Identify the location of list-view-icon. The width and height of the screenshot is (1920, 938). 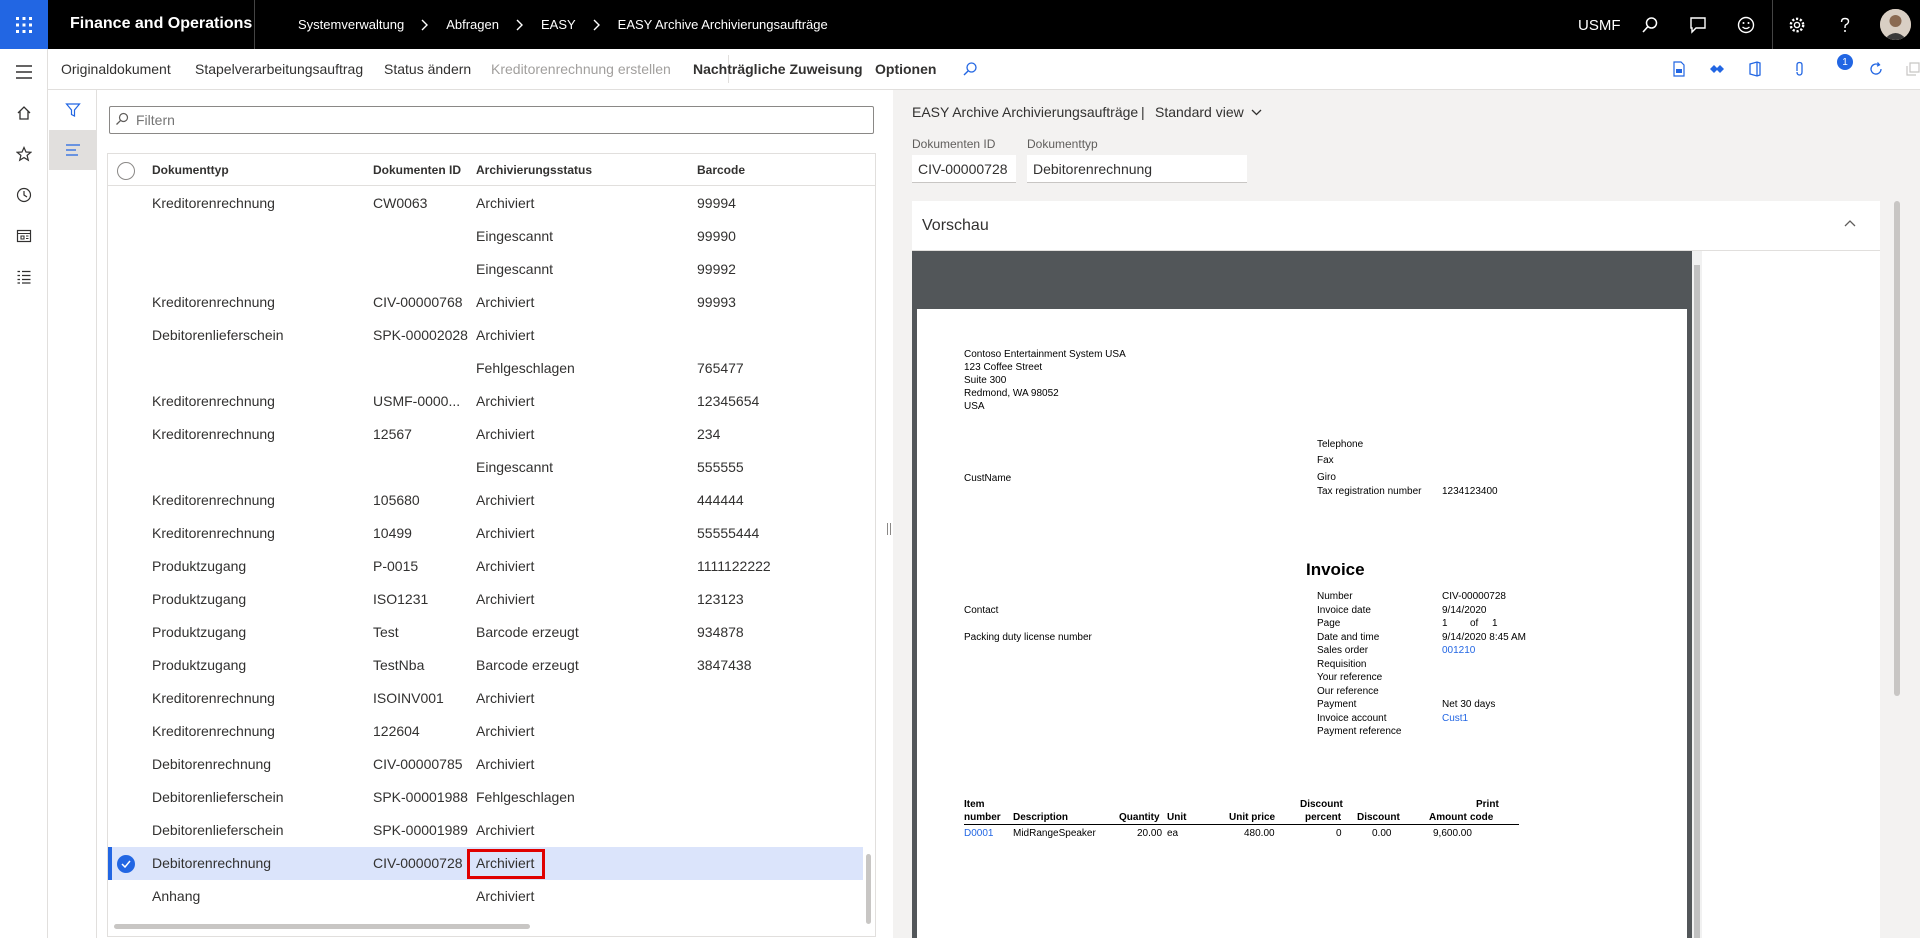
(73, 150).